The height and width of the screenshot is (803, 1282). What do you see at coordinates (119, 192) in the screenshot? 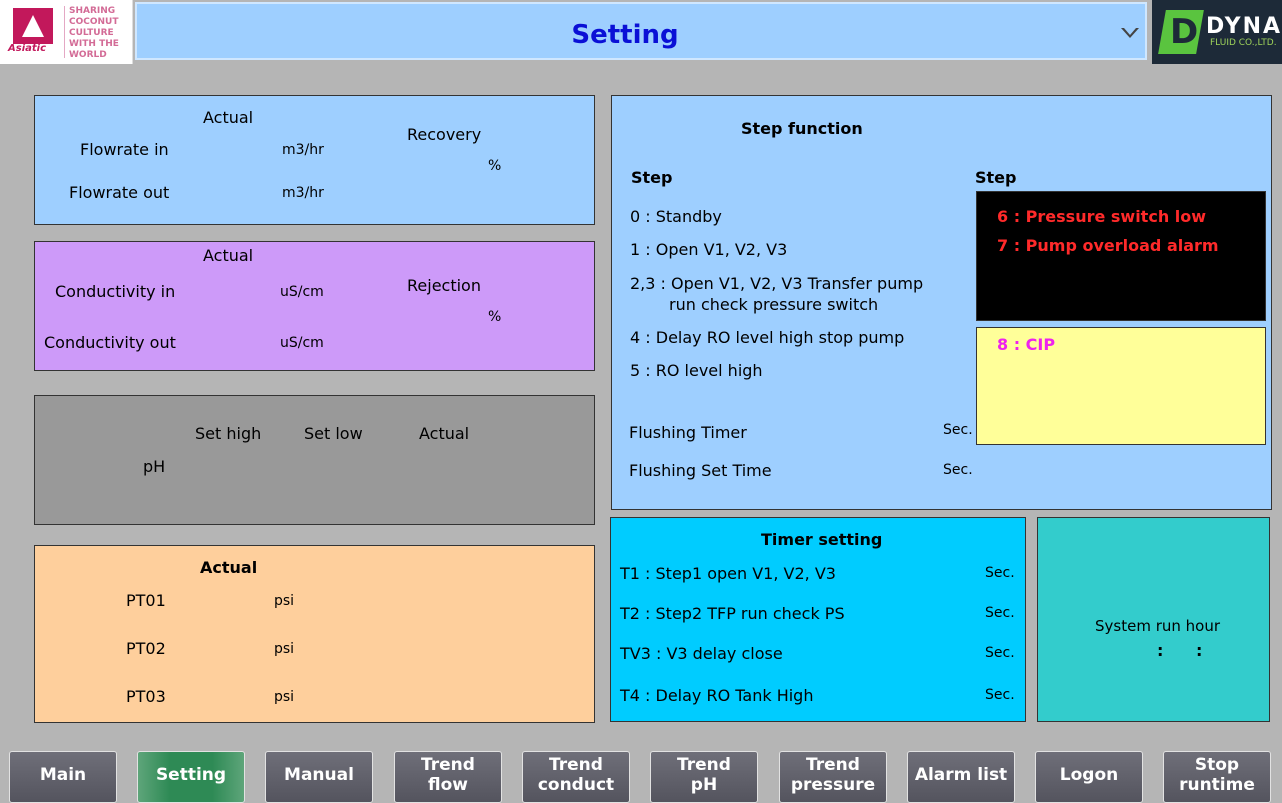
I see `flowrate-out-label: Flowrate out` at bounding box center [119, 192].